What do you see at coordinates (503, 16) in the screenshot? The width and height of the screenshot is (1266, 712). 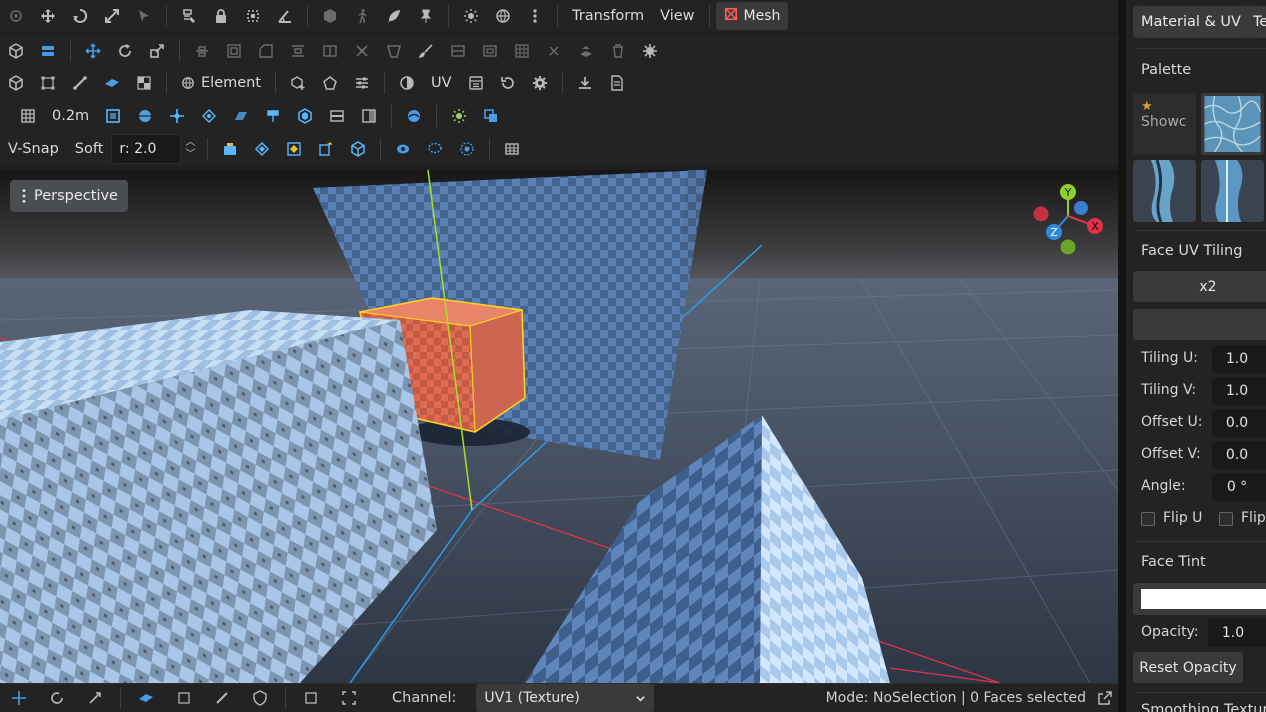 I see `globe-icon` at bounding box center [503, 16].